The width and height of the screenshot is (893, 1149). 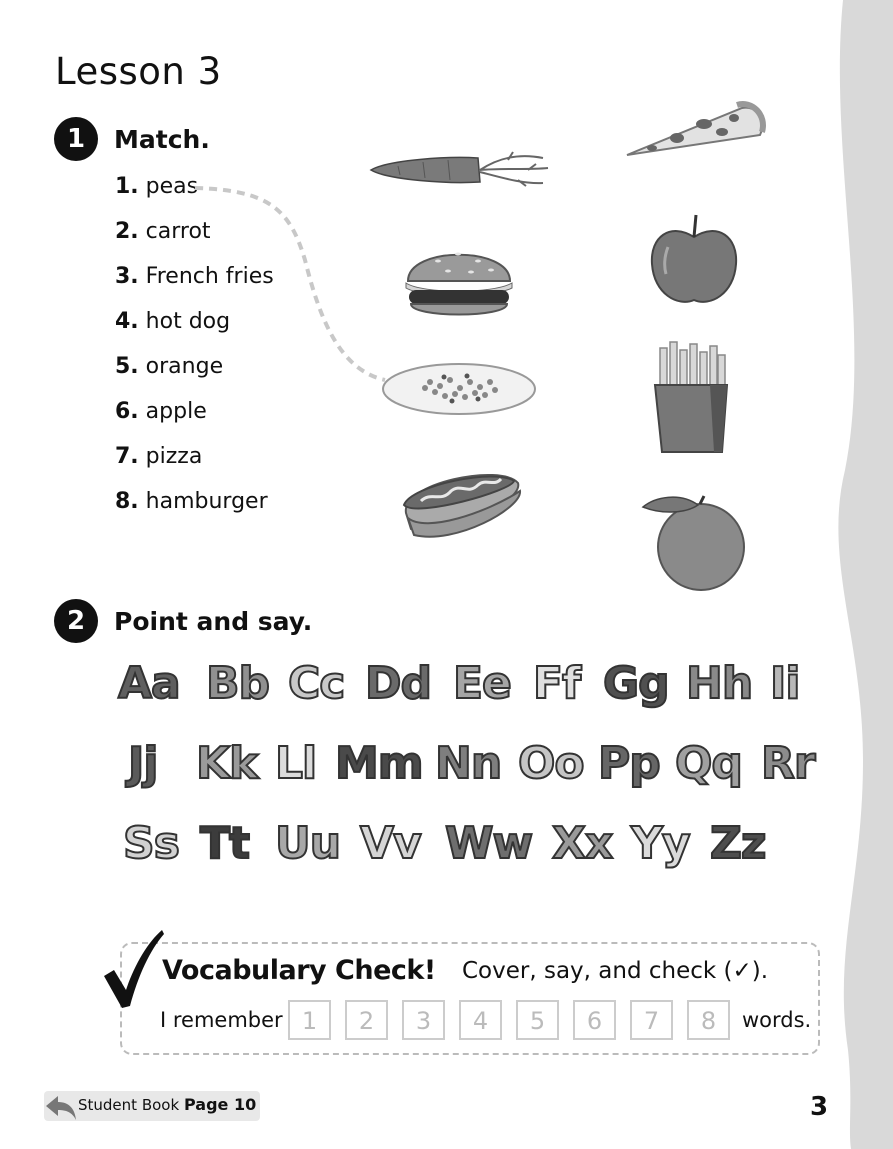 I want to click on section-1-heading: Match., so click(x=162, y=139).